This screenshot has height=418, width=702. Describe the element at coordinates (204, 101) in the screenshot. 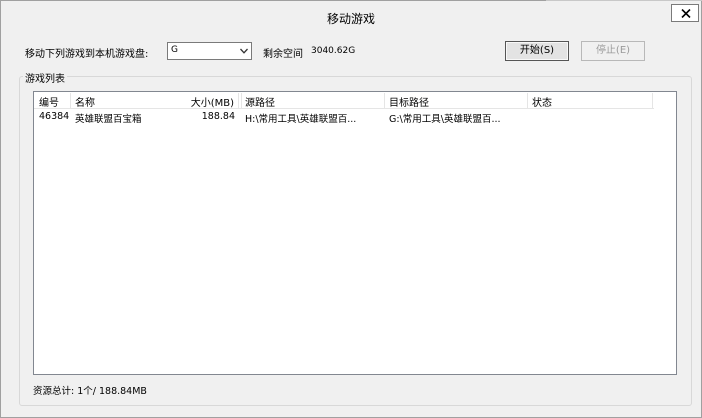

I see `column-header-size: 大小(MB)` at that location.